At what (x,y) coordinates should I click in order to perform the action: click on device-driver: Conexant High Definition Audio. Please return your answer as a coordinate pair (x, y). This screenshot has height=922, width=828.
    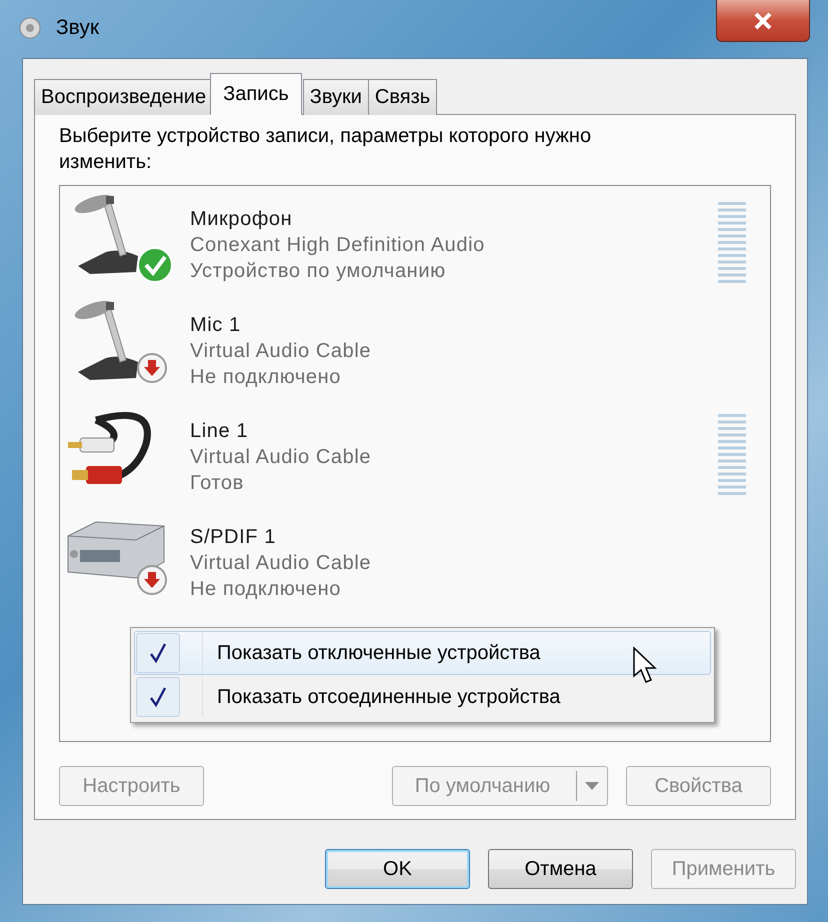
    Looking at the image, I should click on (337, 245).